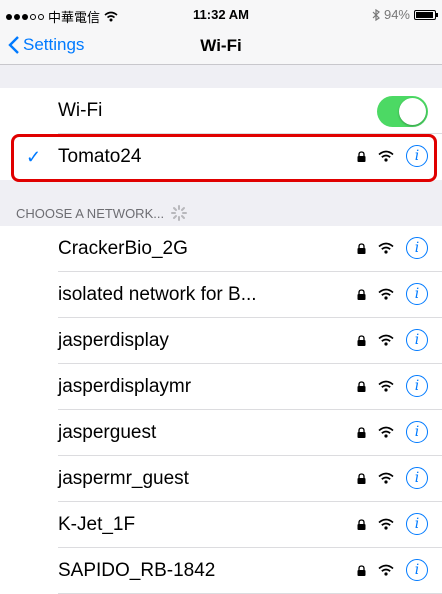  What do you see at coordinates (426, 14) in the screenshot?
I see `battery-icon` at bounding box center [426, 14].